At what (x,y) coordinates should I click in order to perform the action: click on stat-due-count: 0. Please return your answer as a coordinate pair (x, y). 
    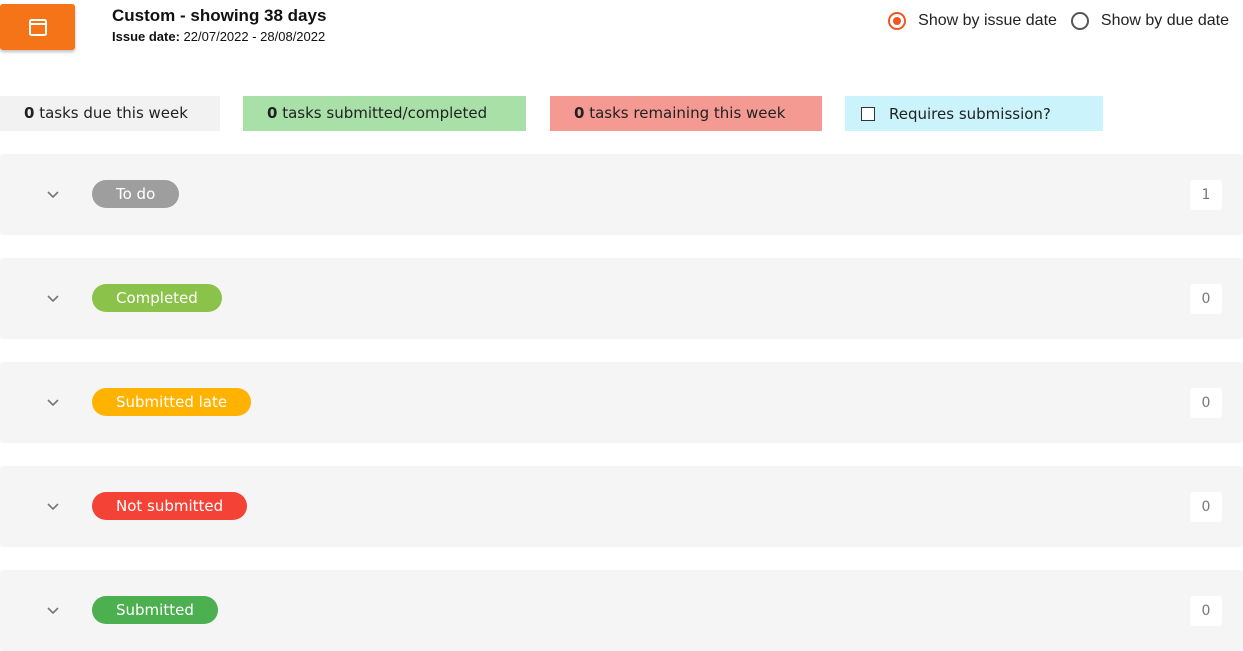
    Looking at the image, I should click on (29, 113).